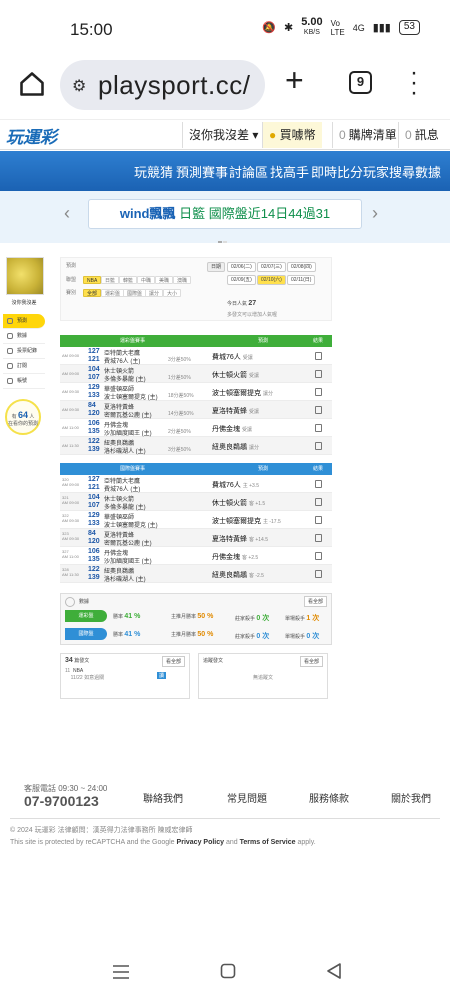 The width and height of the screenshot is (450, 1000). What do you see at coordinates (79, 86) in the screenshot?
I see `site-settings-icon: ⚙` at bounding box center [79, 86].